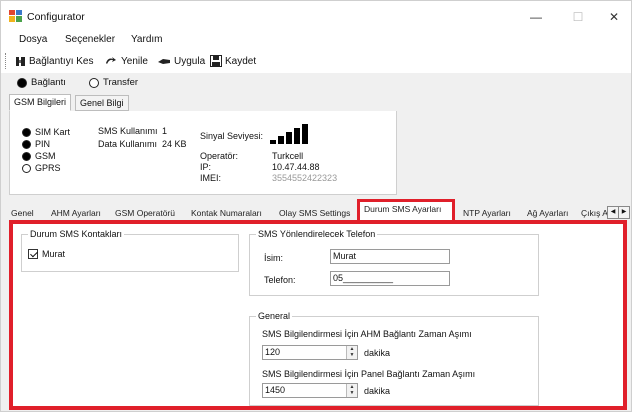  I want to click on forward-phone-title: SMS Yönlendirelecek Telefon, so click(317, 234).